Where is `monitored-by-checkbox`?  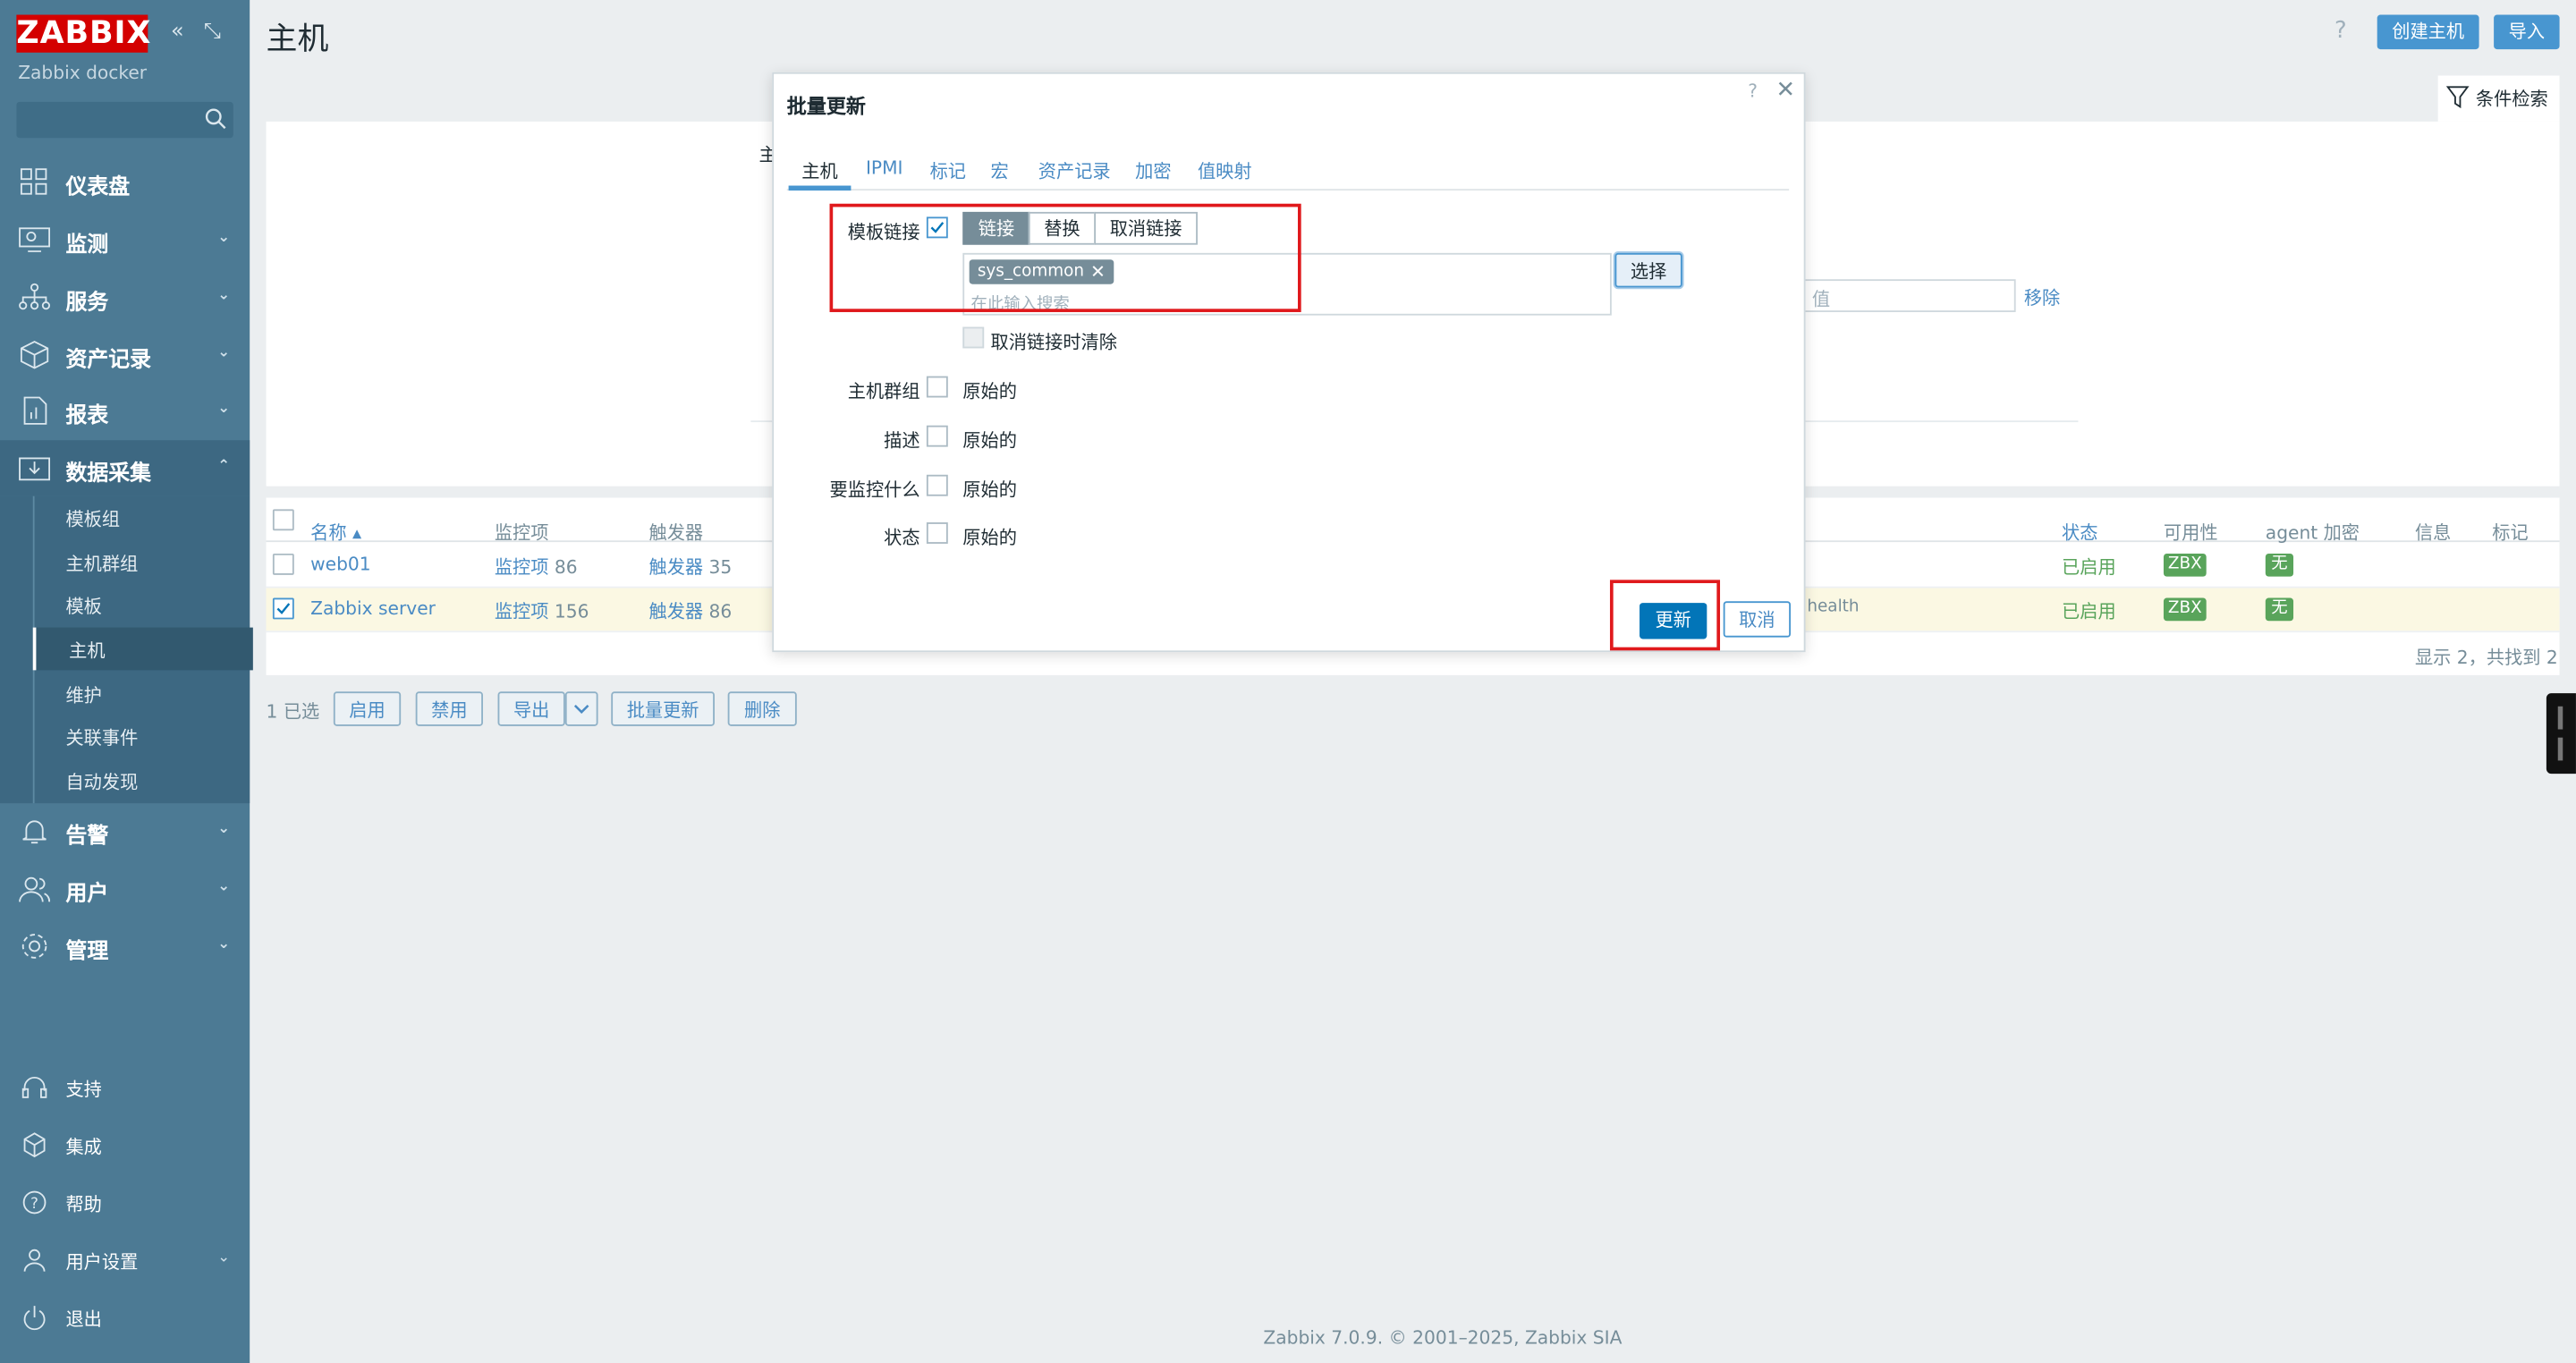 monitored-by-checkbox is located at coordinates (937, 485).